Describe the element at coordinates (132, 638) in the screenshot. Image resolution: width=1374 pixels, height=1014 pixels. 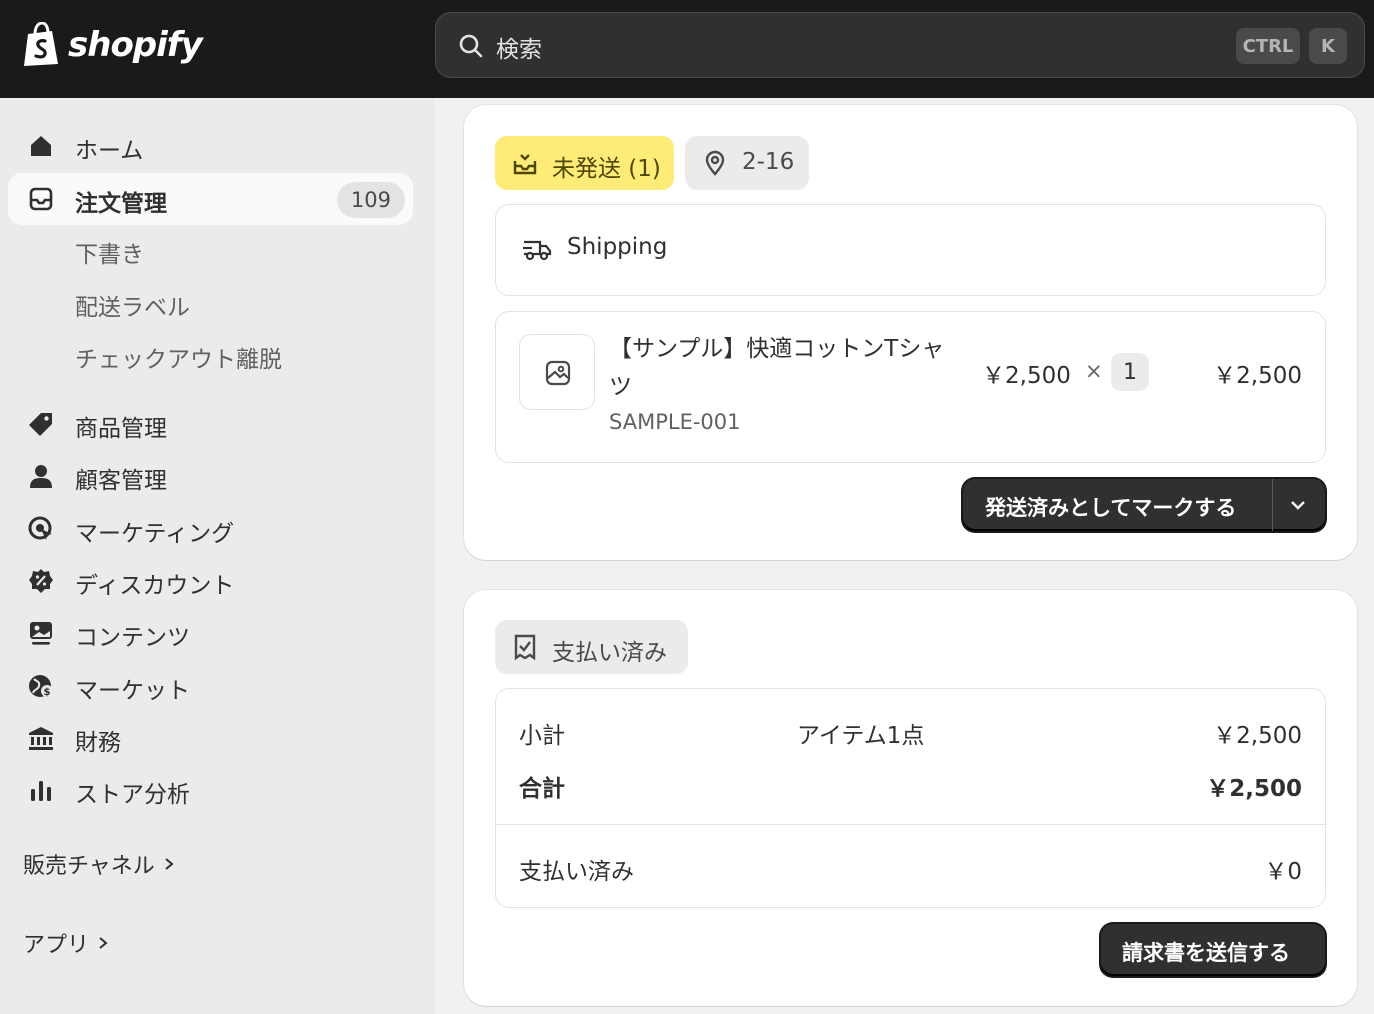
I see `sidebar-item-label: コンテンツ` at that location.